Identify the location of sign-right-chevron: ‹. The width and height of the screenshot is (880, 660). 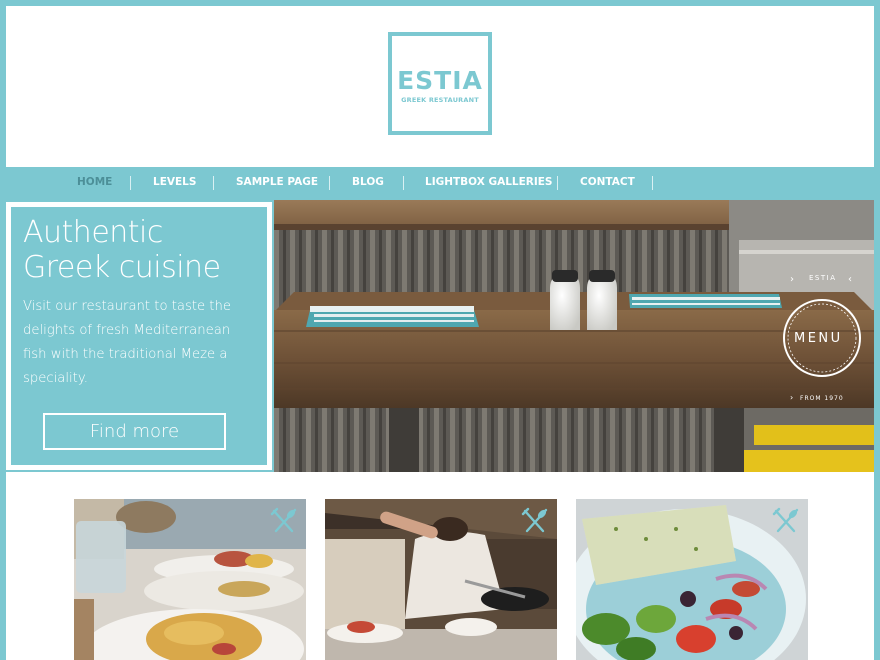
(850, 279).